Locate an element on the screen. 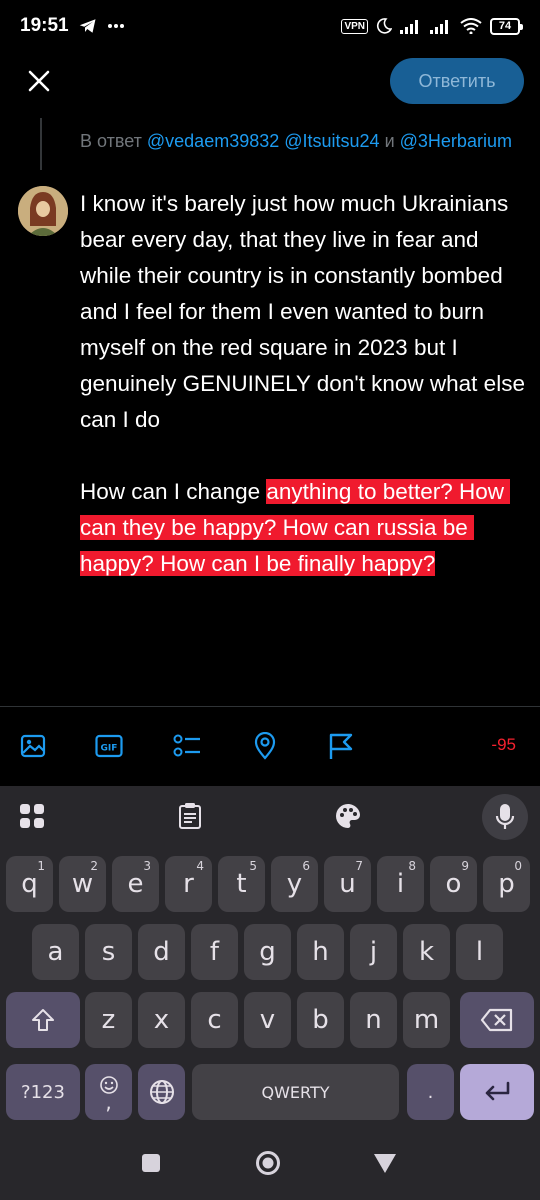 This screenshot has width=540, height=1200. key-d: d is located at coordinates (161, 952).